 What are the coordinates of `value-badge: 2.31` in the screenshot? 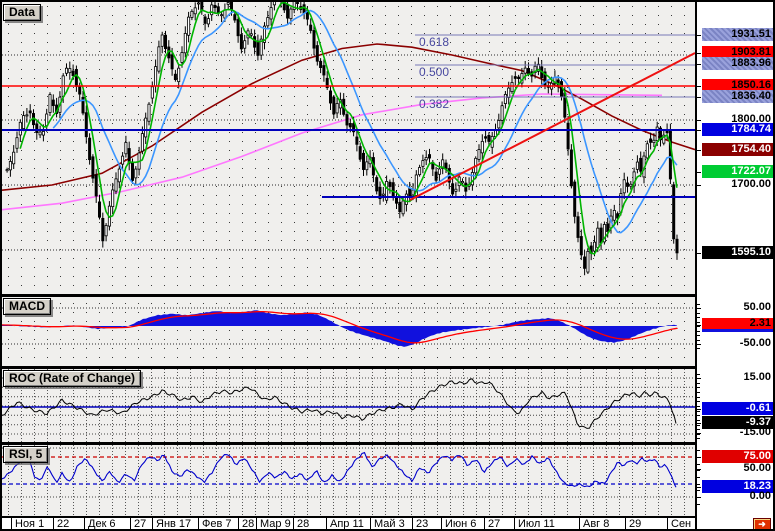 It's located at (737, 325).